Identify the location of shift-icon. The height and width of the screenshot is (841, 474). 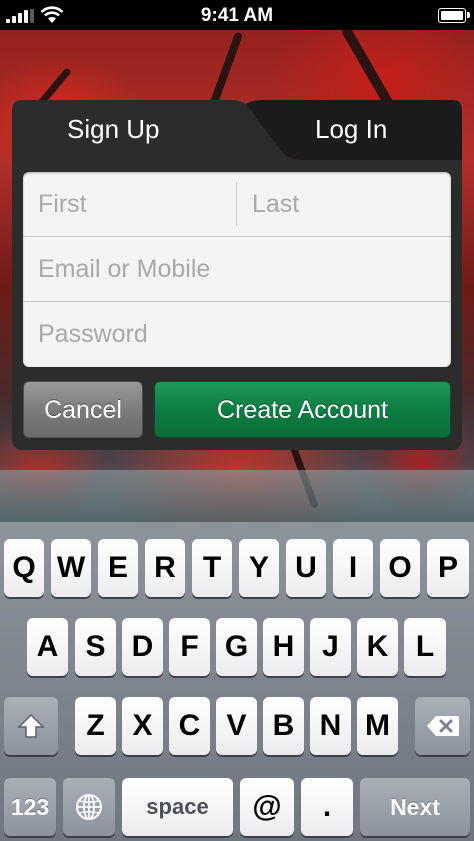
(31, 725).